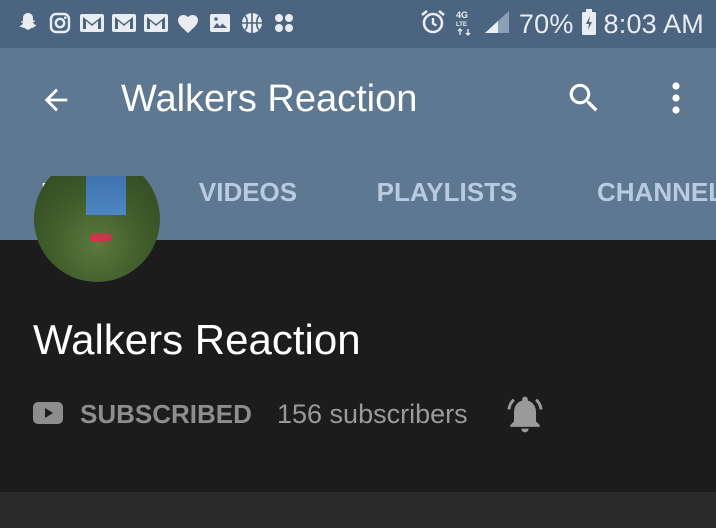 Image resolution: width=716 pixels, height=528 pixels. Describe the element at coordinates (358, 510) in the screenshot. I see `content-divider` at that location.